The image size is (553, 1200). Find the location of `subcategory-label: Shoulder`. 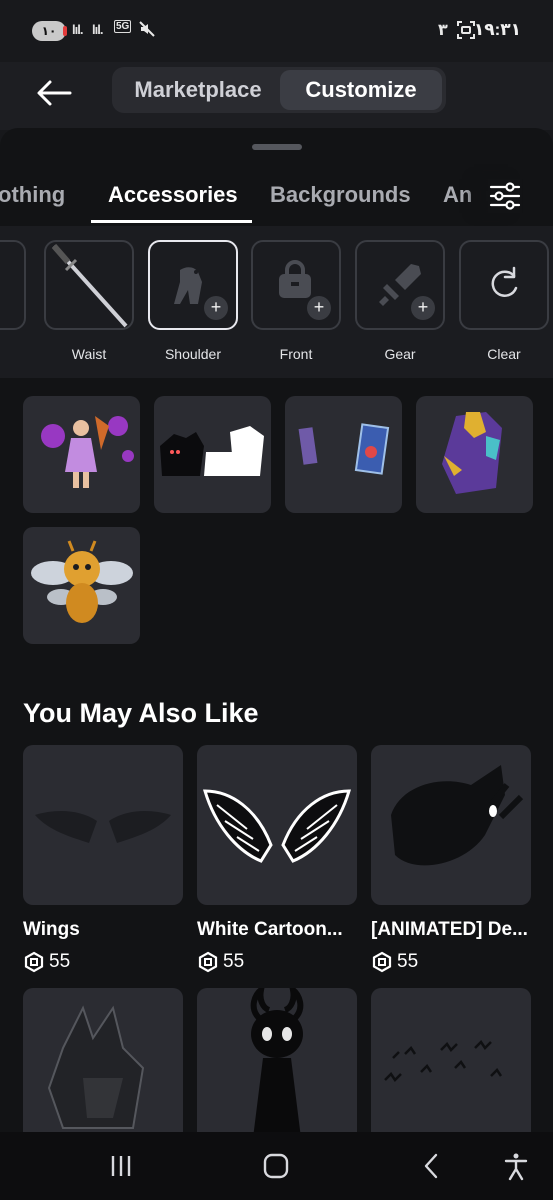

subcategory-label: Shoulder is located at coordinates (193, 354).